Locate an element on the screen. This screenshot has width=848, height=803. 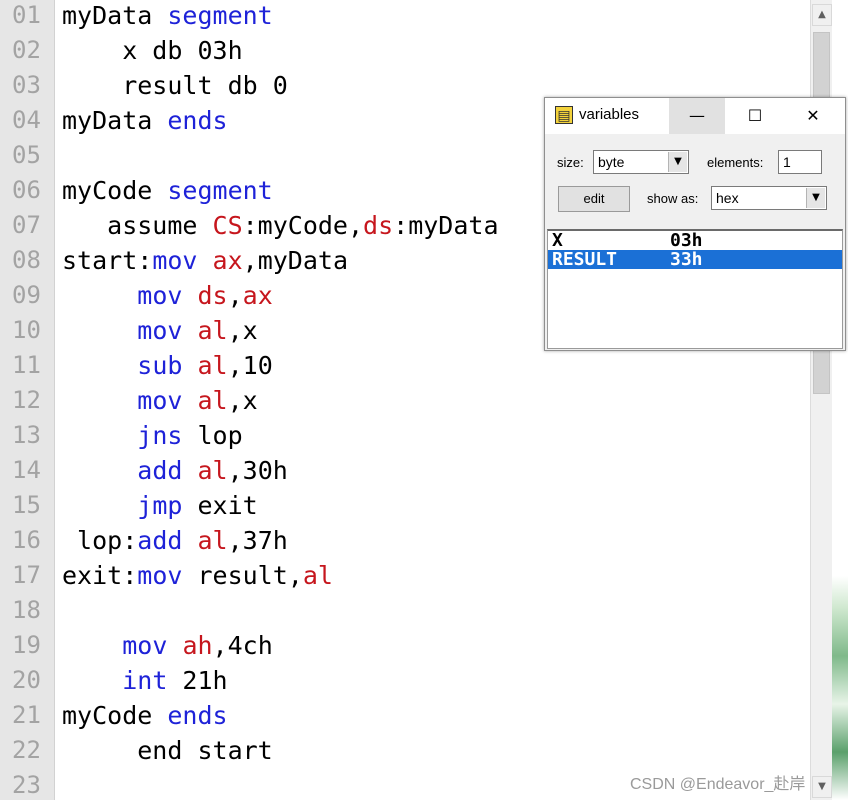
line-number: 08 is located at coordinates (26, 260).